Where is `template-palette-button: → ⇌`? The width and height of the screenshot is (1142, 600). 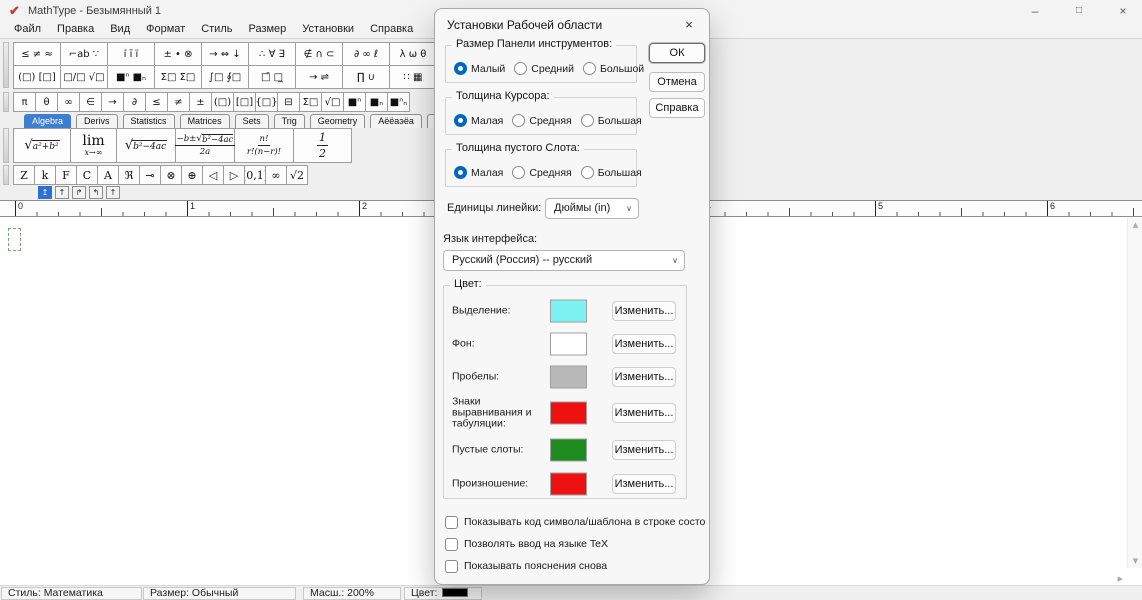 template-palette-button: → ⇌ is located at coordinates (319, 77).